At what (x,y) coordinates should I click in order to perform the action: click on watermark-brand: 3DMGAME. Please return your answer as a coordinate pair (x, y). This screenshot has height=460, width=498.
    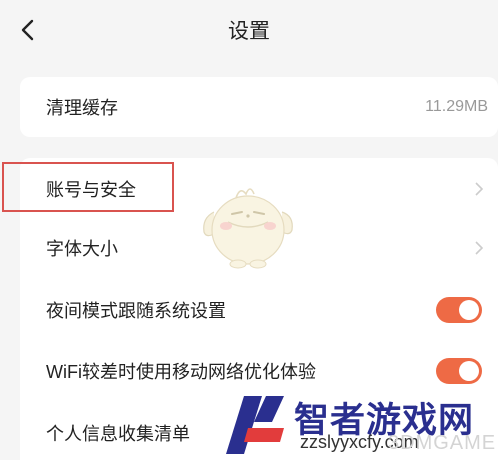
    Looking at the image, I should click on (442, 443).